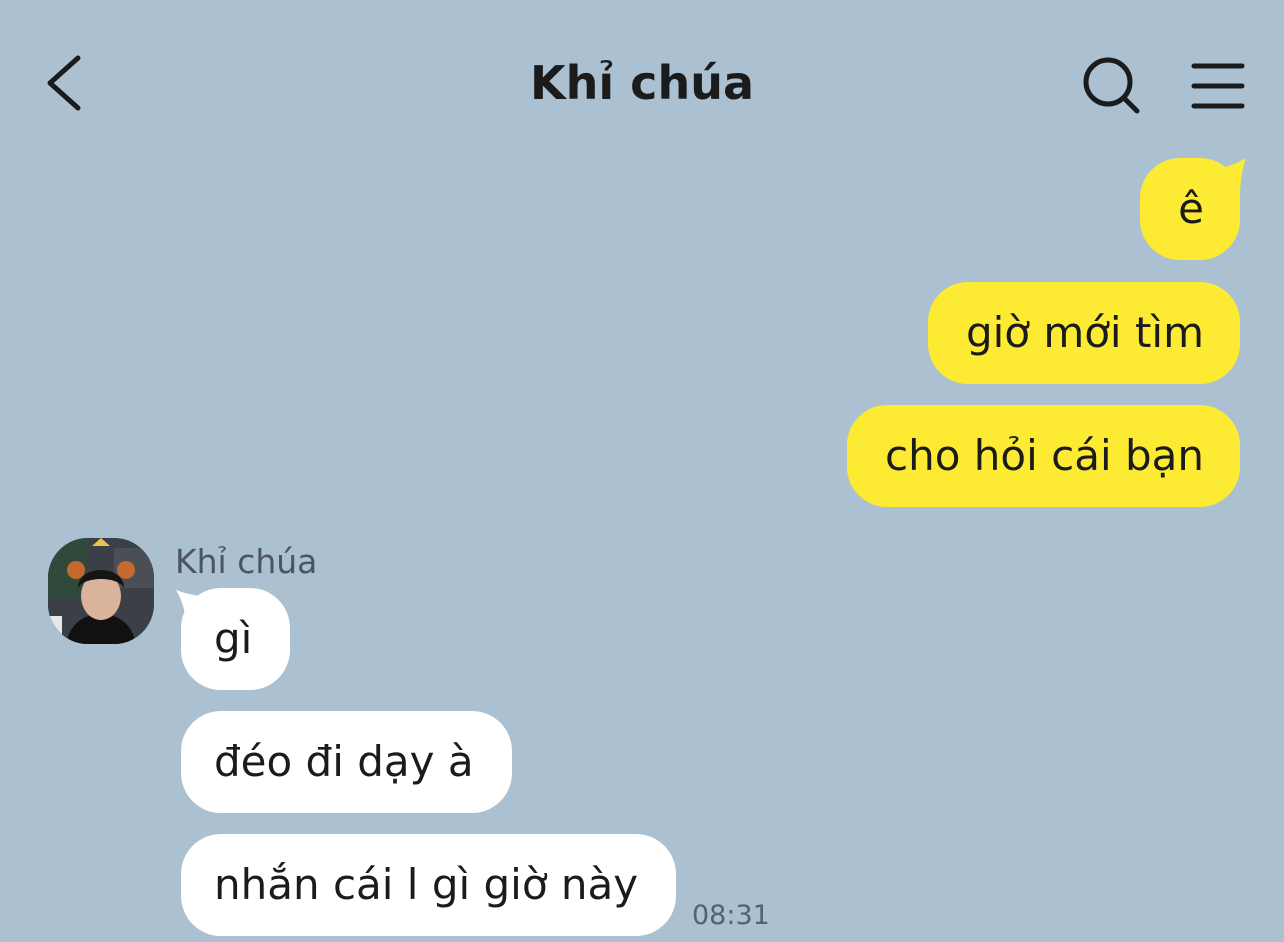 The image size is (1284, 942). I want to click on back-button, so click(68, 84).